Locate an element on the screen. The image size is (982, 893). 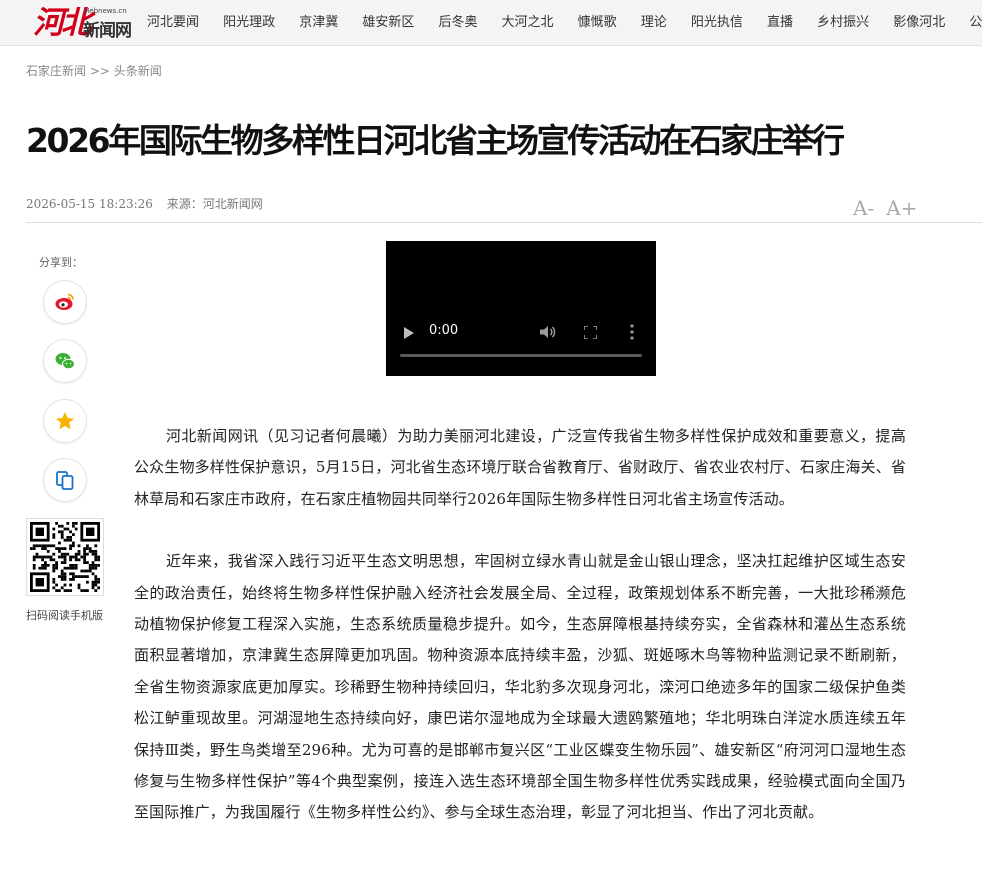
copy-link-button is located at coordinates (65, 480).